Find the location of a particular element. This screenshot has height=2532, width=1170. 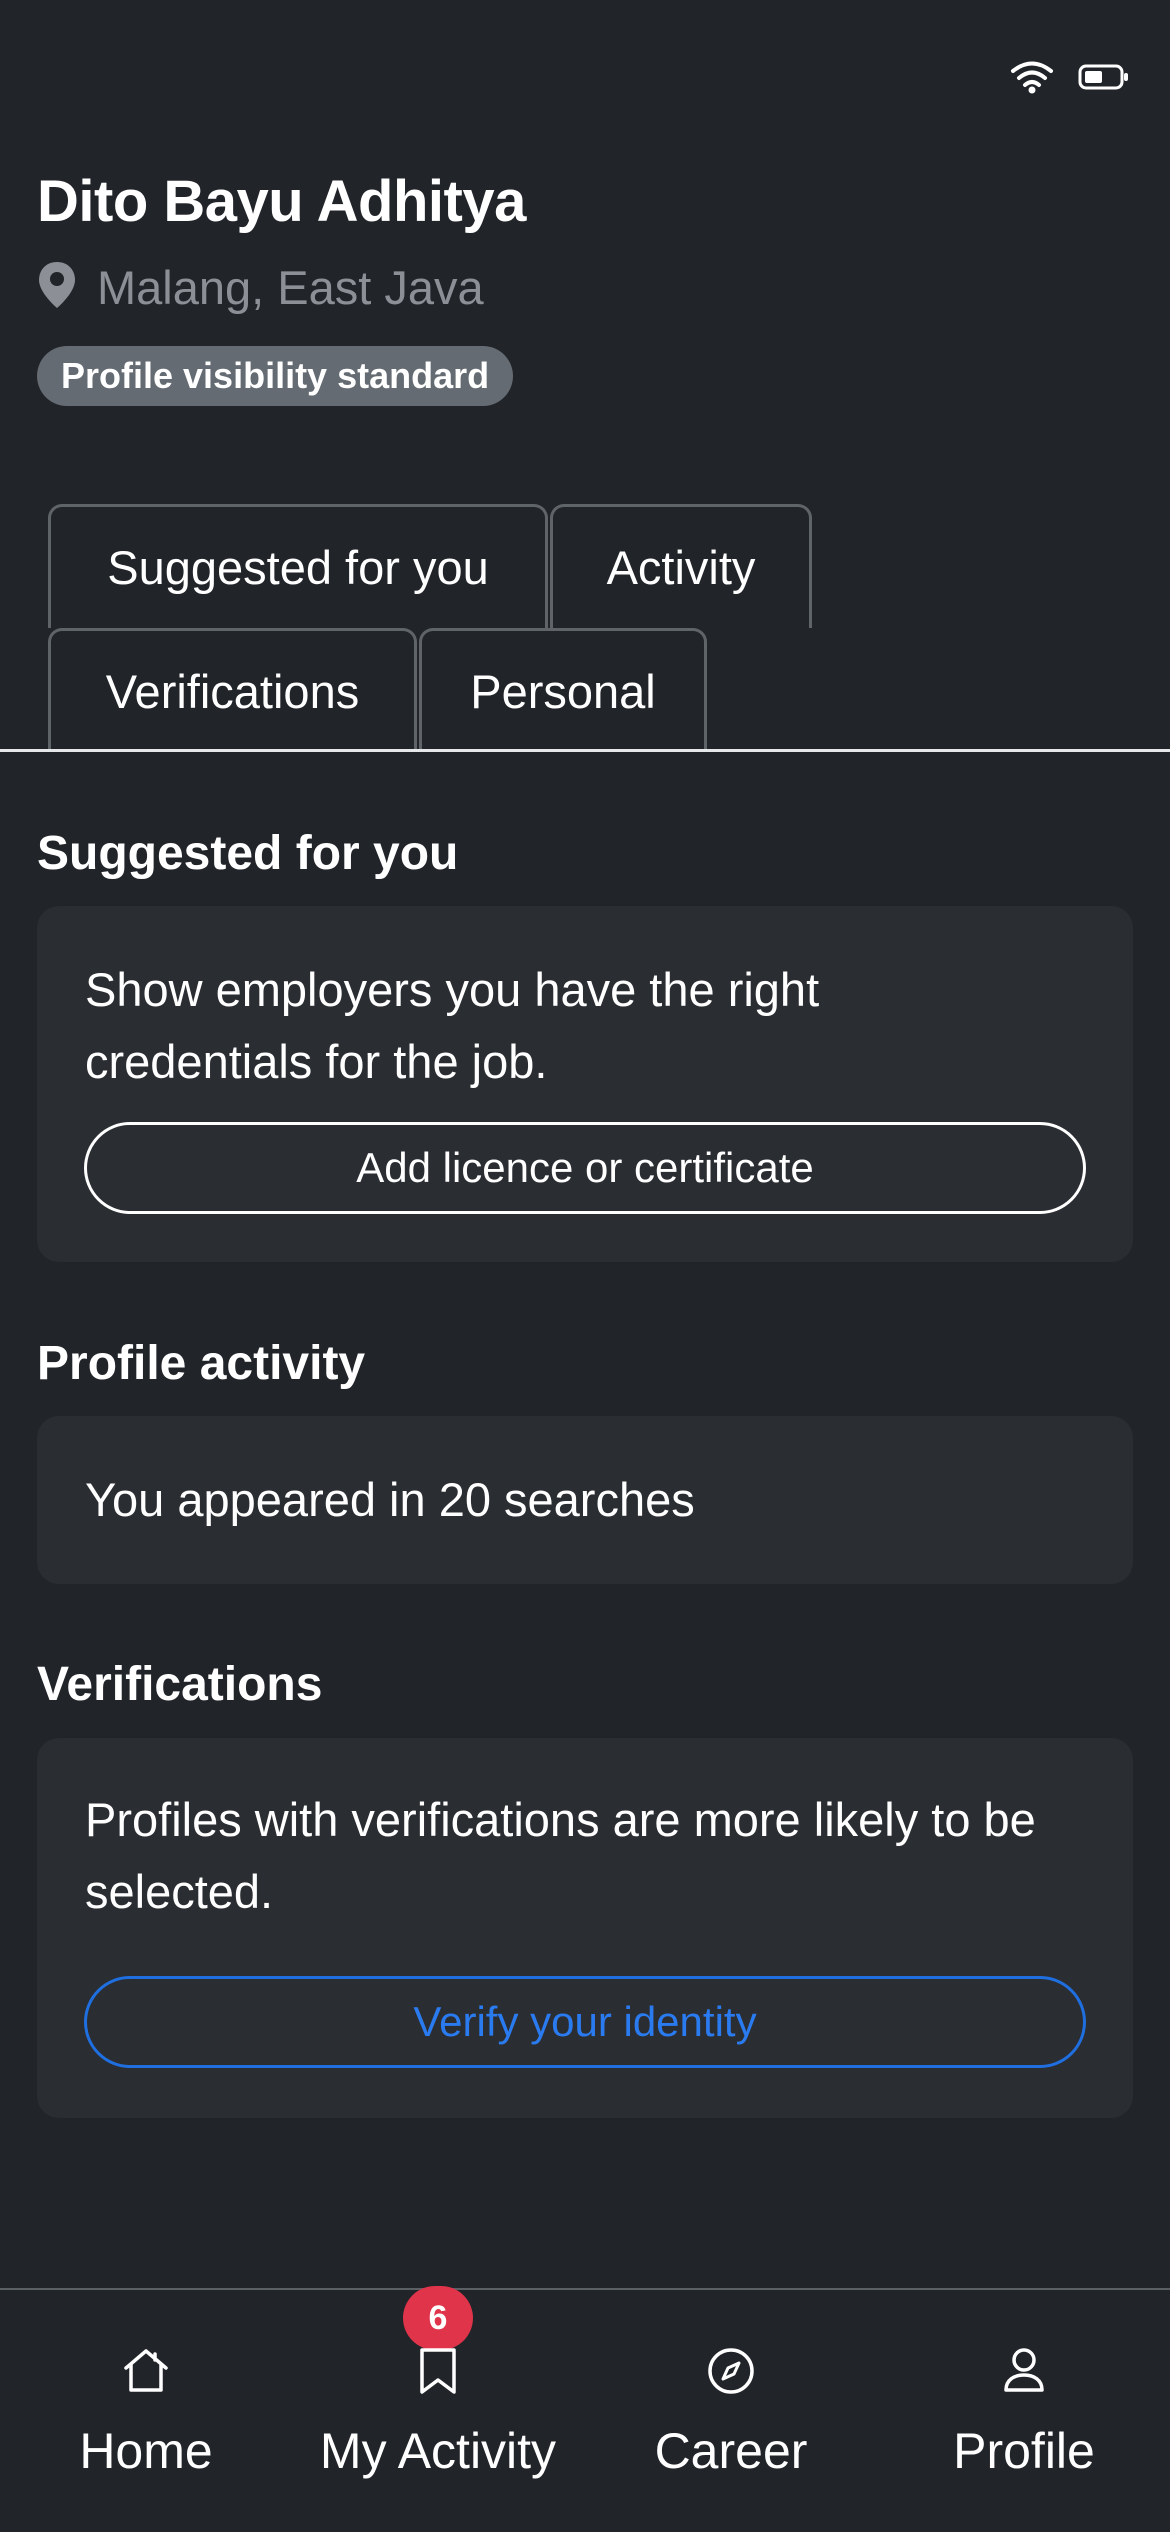

status-bar is located at coordinates (1070, 77).